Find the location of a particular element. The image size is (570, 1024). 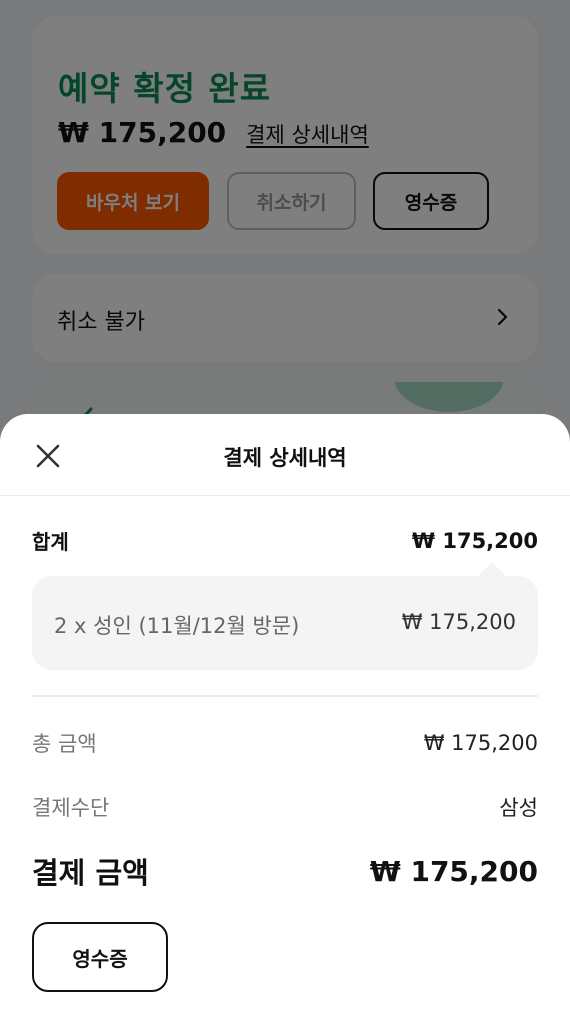

payment-method-row: 결제수단 삼성 is located at coordinates (285, 807).